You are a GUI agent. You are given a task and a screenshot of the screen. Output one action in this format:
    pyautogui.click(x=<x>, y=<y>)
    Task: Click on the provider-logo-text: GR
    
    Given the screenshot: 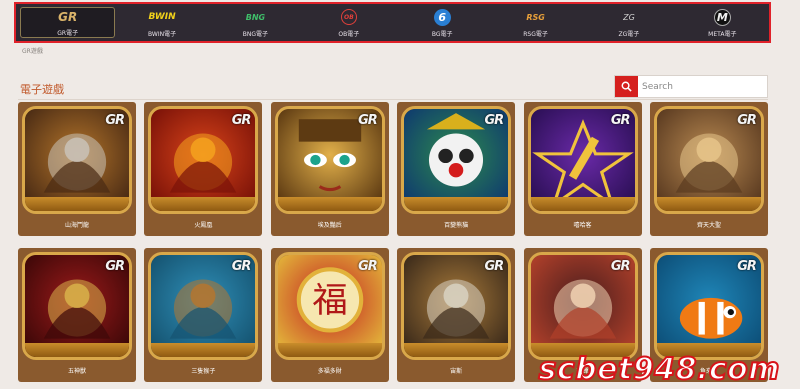 What is the action you would take?
    pyautogui.click(x=68, y=17)
    